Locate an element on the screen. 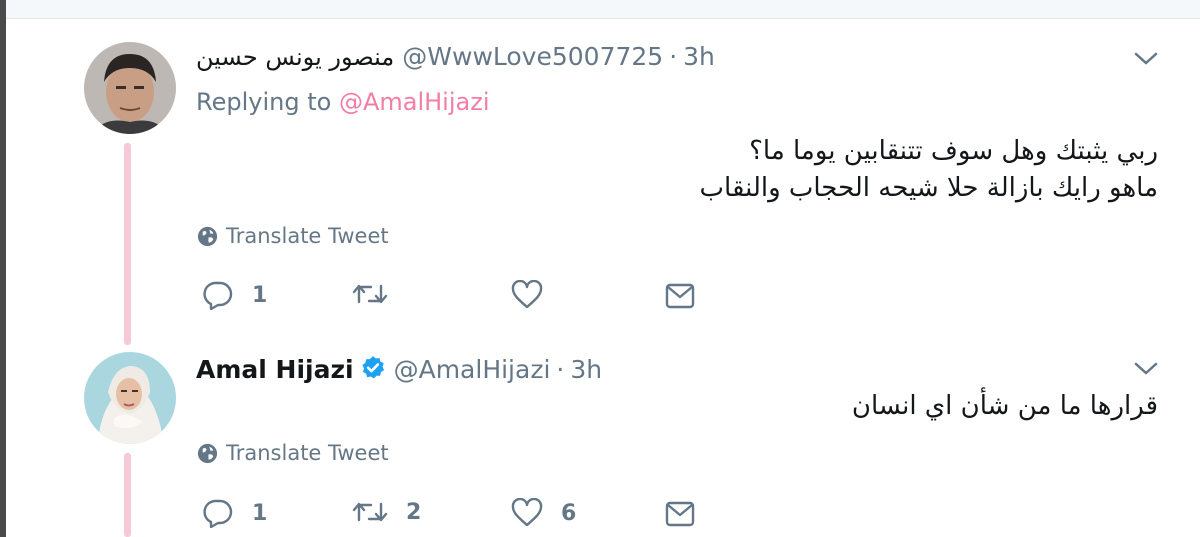  like-button is located at coordinates (536, 295).